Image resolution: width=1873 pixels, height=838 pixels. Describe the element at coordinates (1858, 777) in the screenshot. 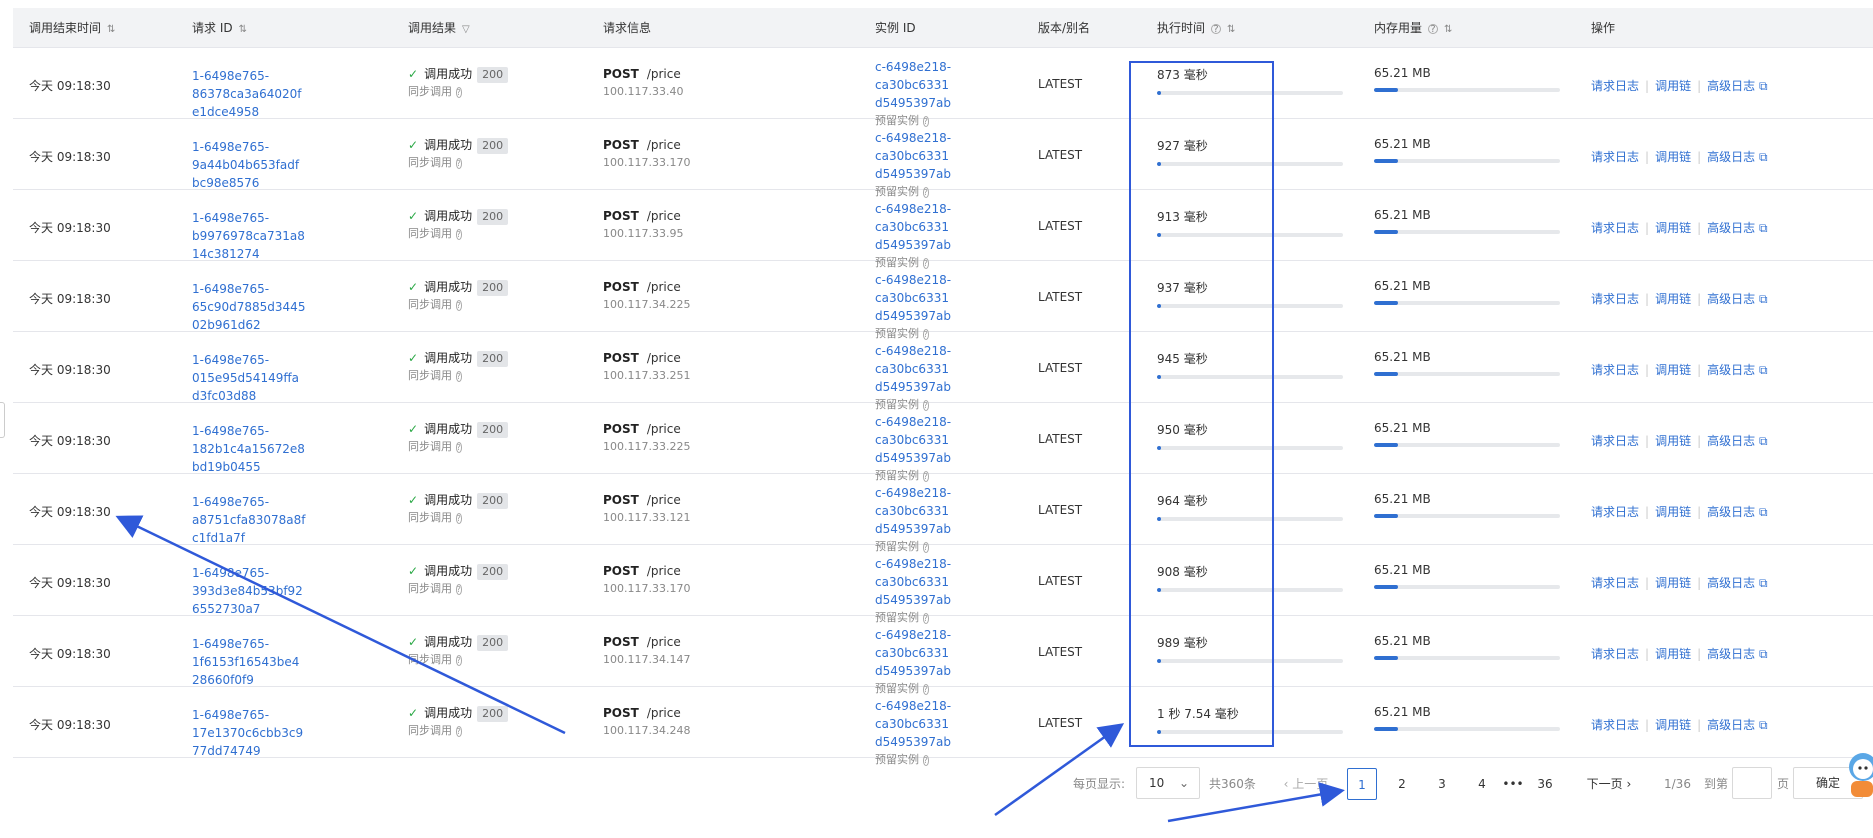

I see `assistant-icon` at that location.